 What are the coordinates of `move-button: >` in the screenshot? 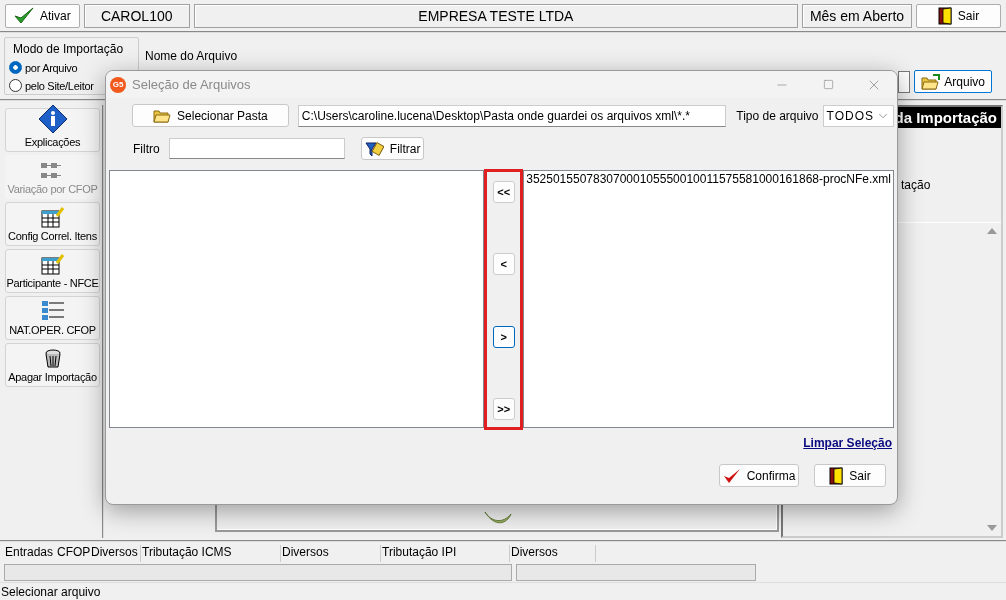 It's located at (503, 336).